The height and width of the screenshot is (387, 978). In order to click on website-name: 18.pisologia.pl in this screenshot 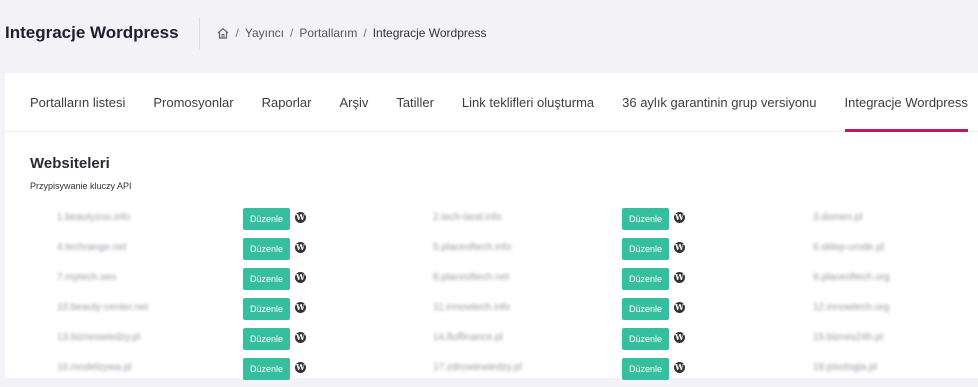, I will do `click(845, 367)`.